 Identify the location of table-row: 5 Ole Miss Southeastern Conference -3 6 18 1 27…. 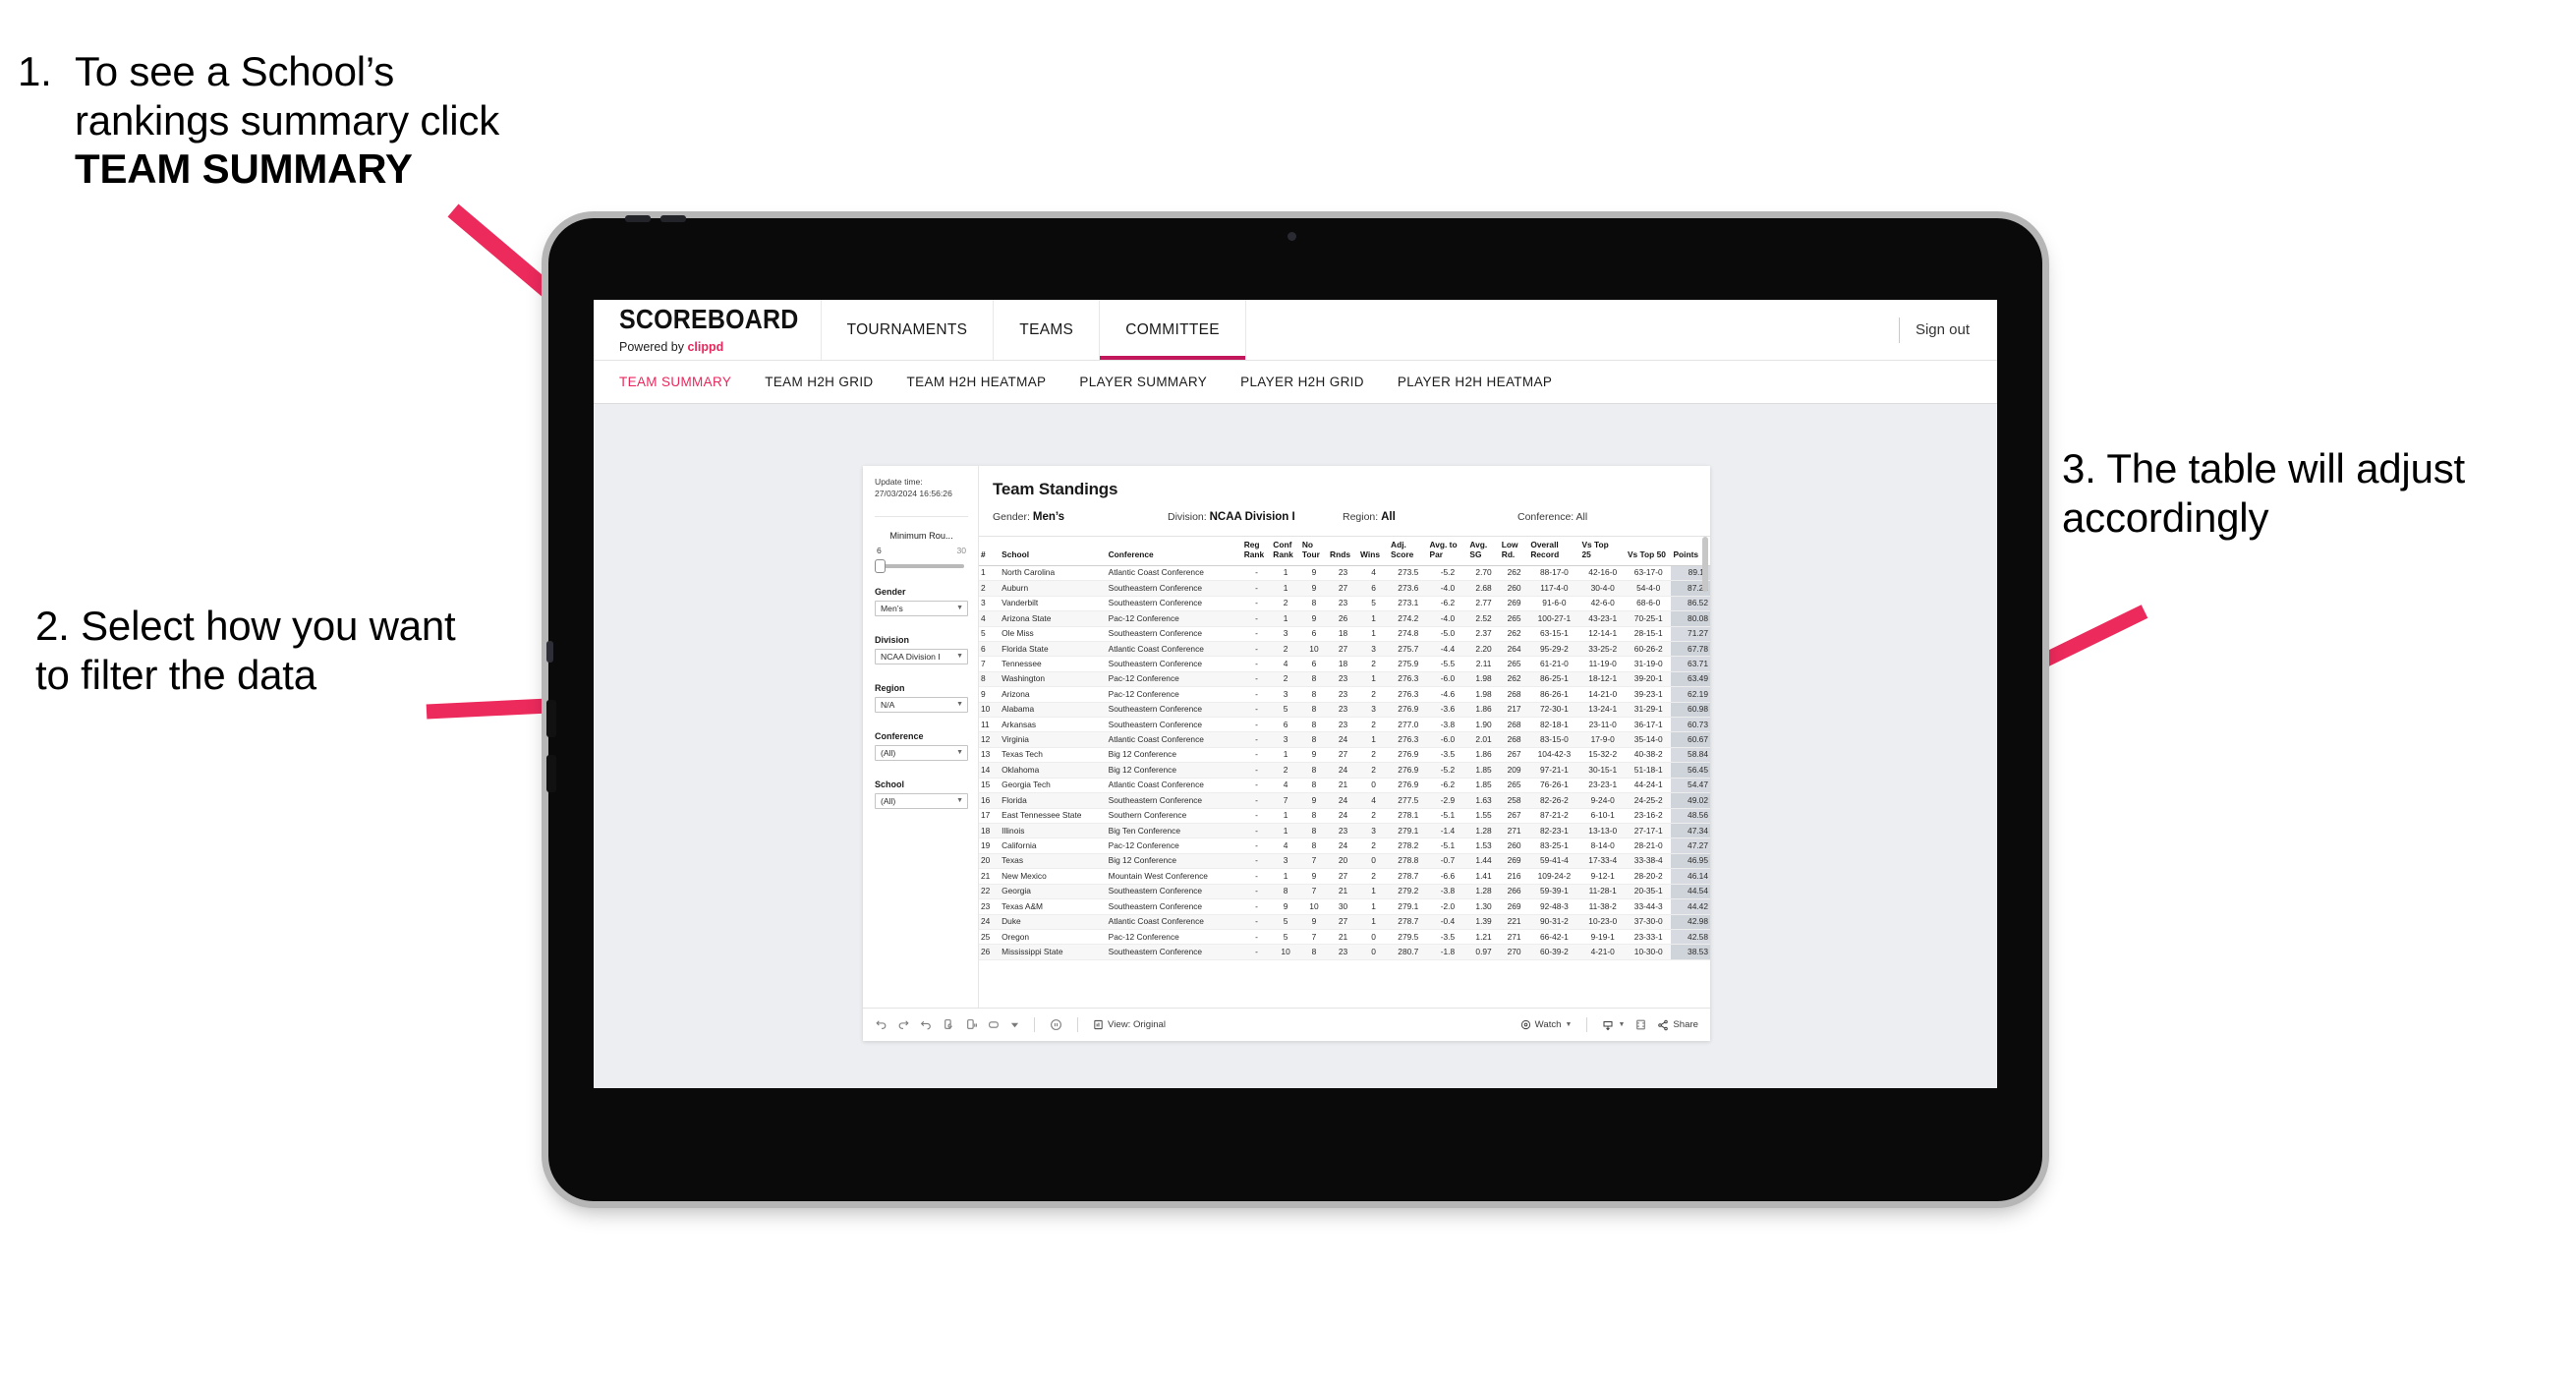
(1345, 634).